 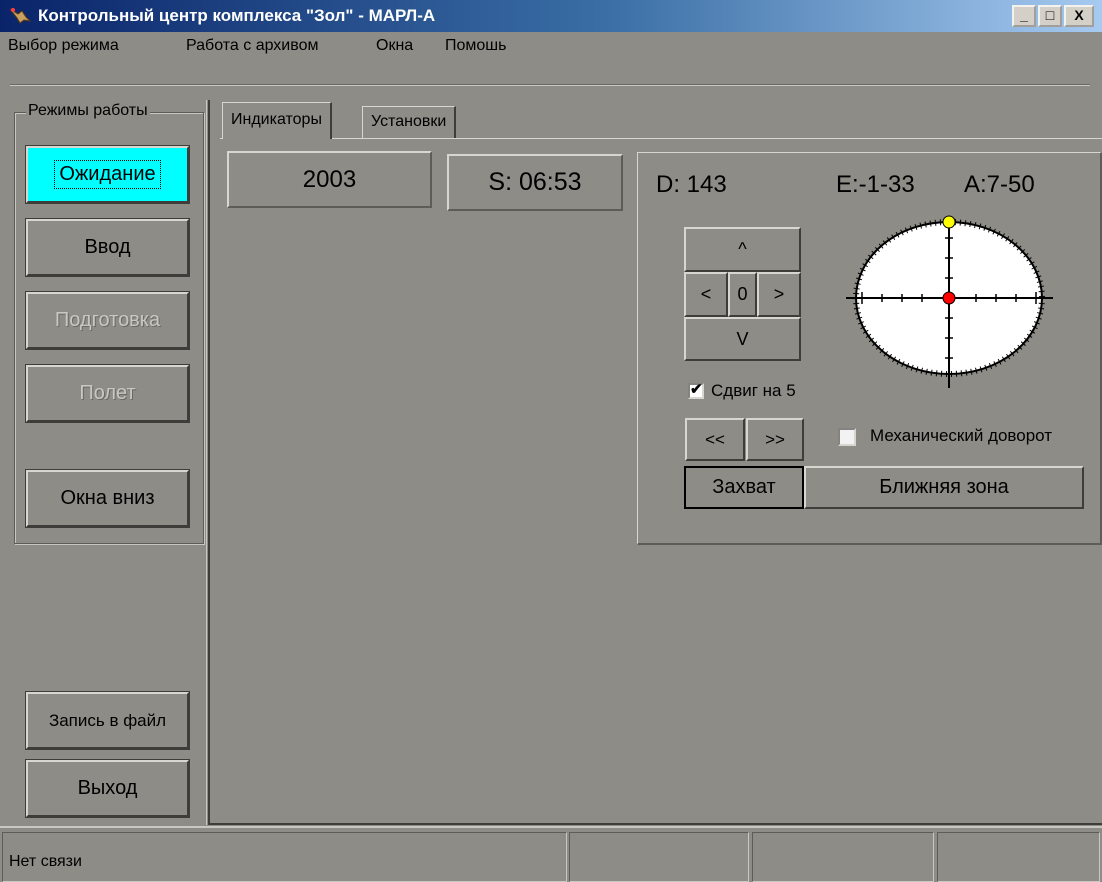 What do you see at coordinates (742, 249) in the screenshot?
I see `up-button: ^` at bounding box center [742, 249].